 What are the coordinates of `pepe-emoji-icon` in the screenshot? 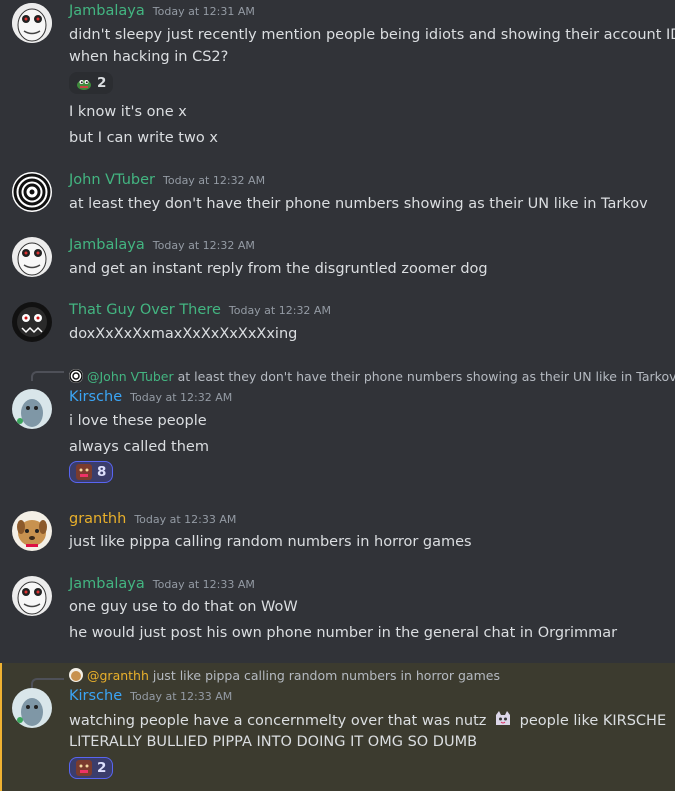 It's located at (84, 83).